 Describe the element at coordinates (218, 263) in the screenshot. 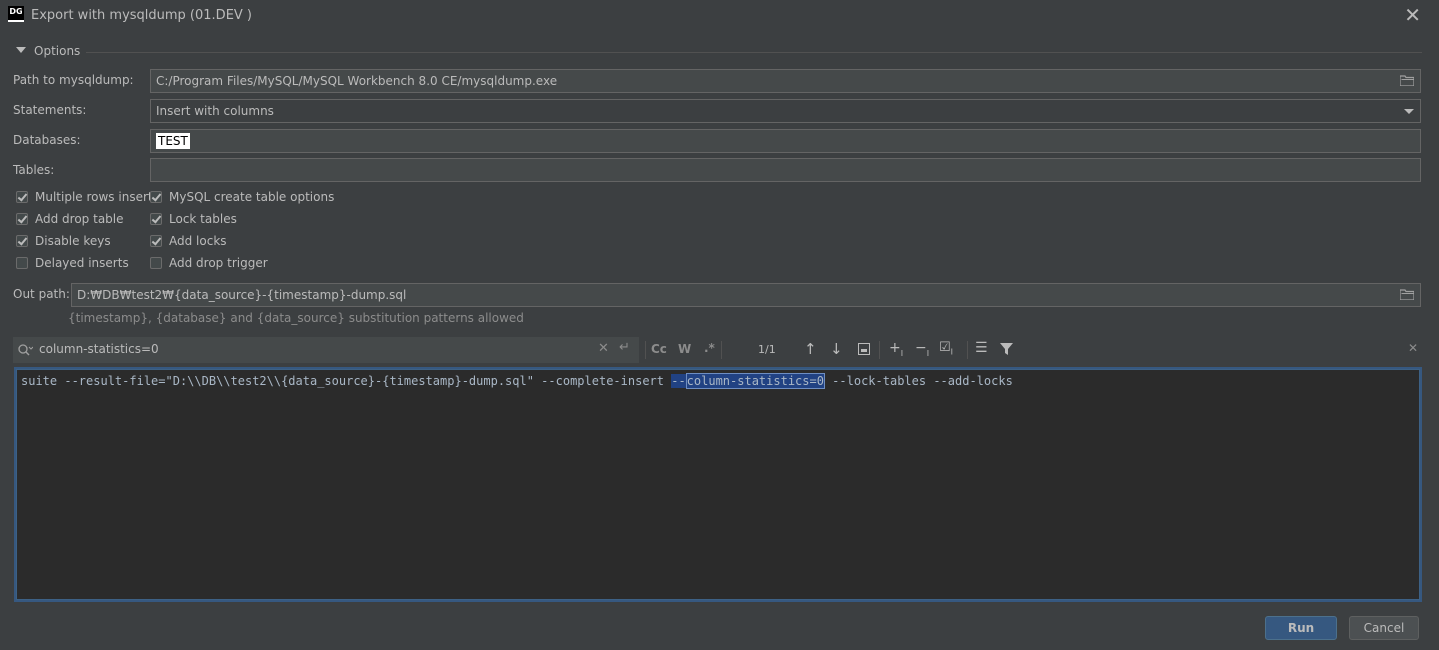

I see `checkbox-label: Add drop trigger` at that location.